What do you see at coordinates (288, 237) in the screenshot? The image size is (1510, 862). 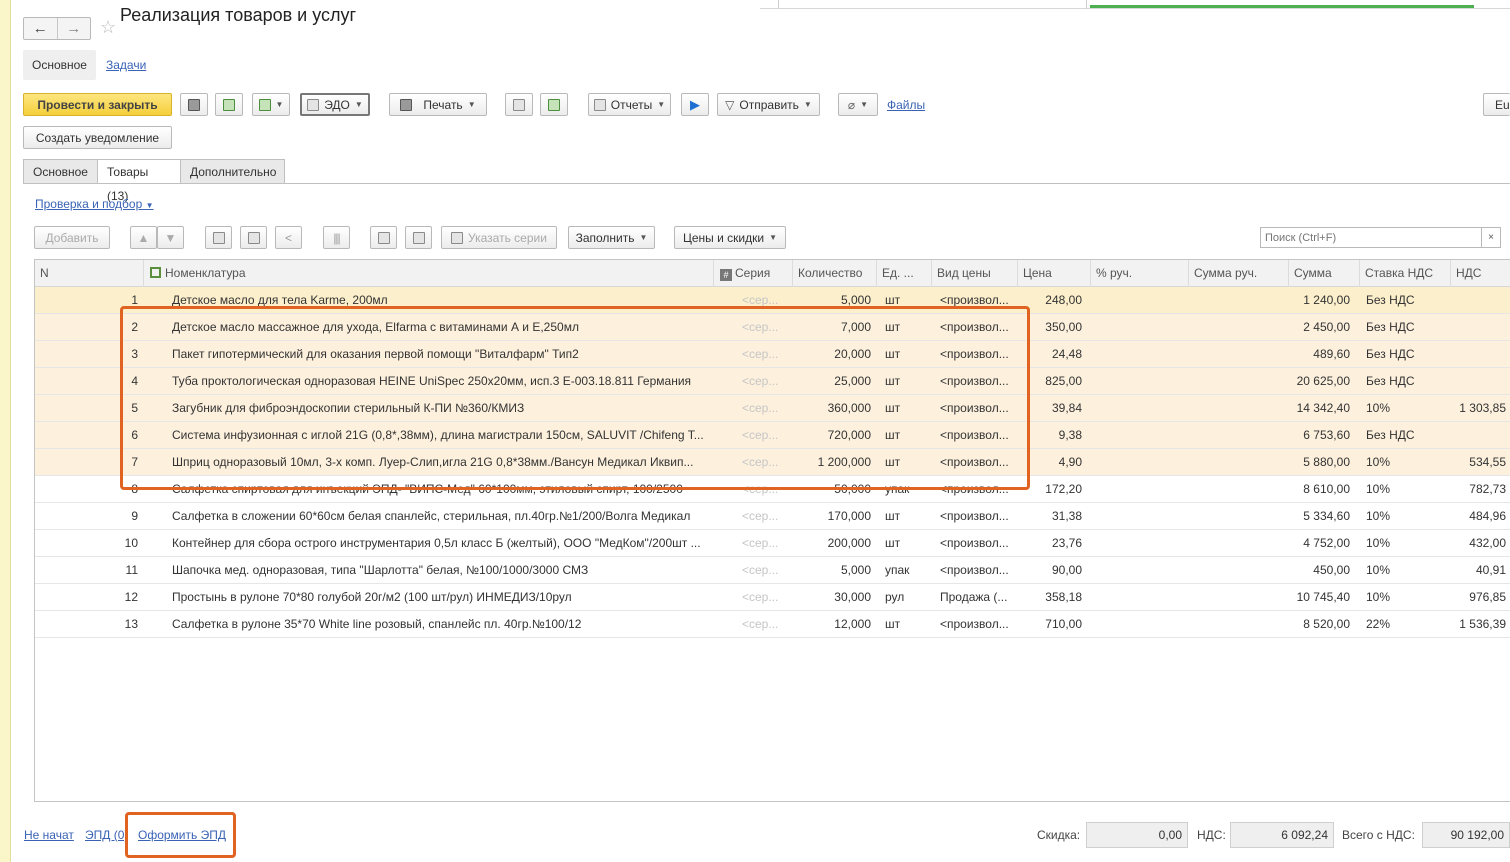 I see `share-button: <` at bounding box center [288, 237].